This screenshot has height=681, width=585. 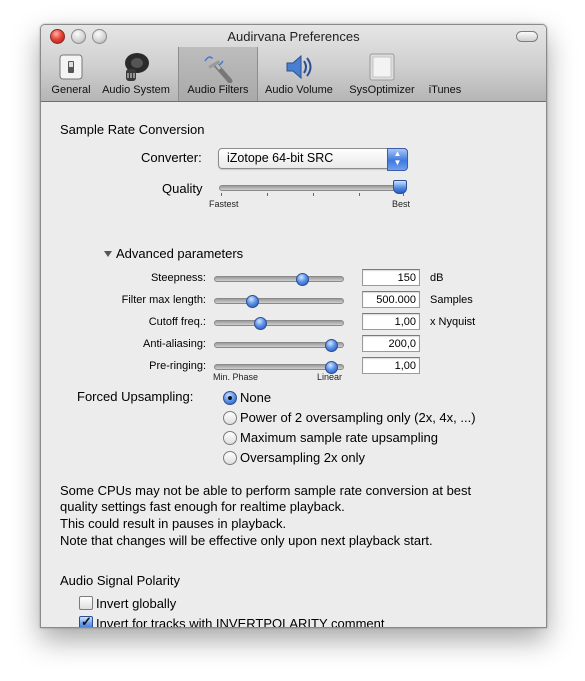 I want to click on toolbar-general: General, so click(x=71, y=74).